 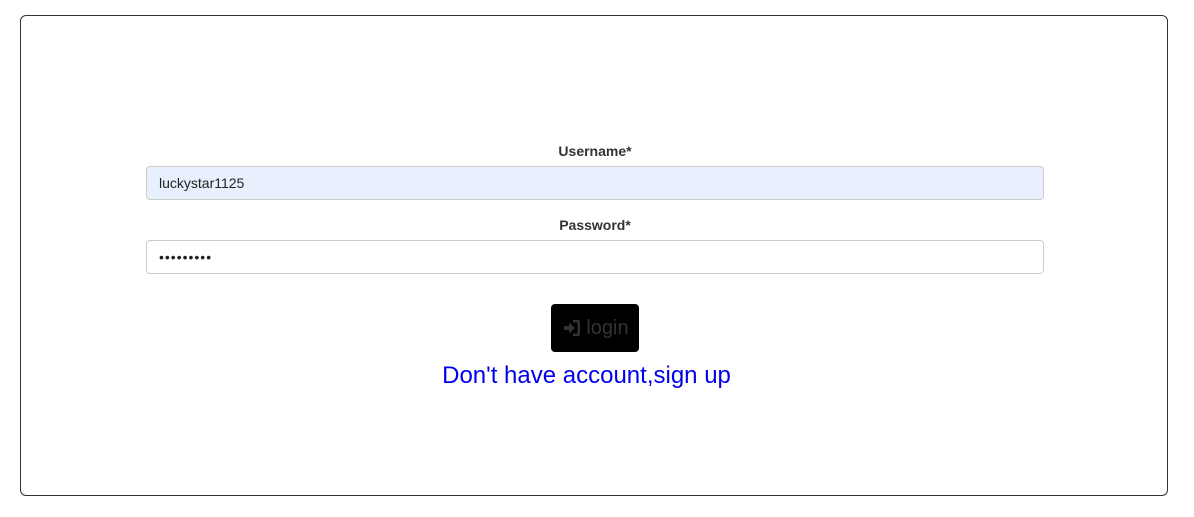 I want to click on password-label: Password*, so click(x=595, y=225).